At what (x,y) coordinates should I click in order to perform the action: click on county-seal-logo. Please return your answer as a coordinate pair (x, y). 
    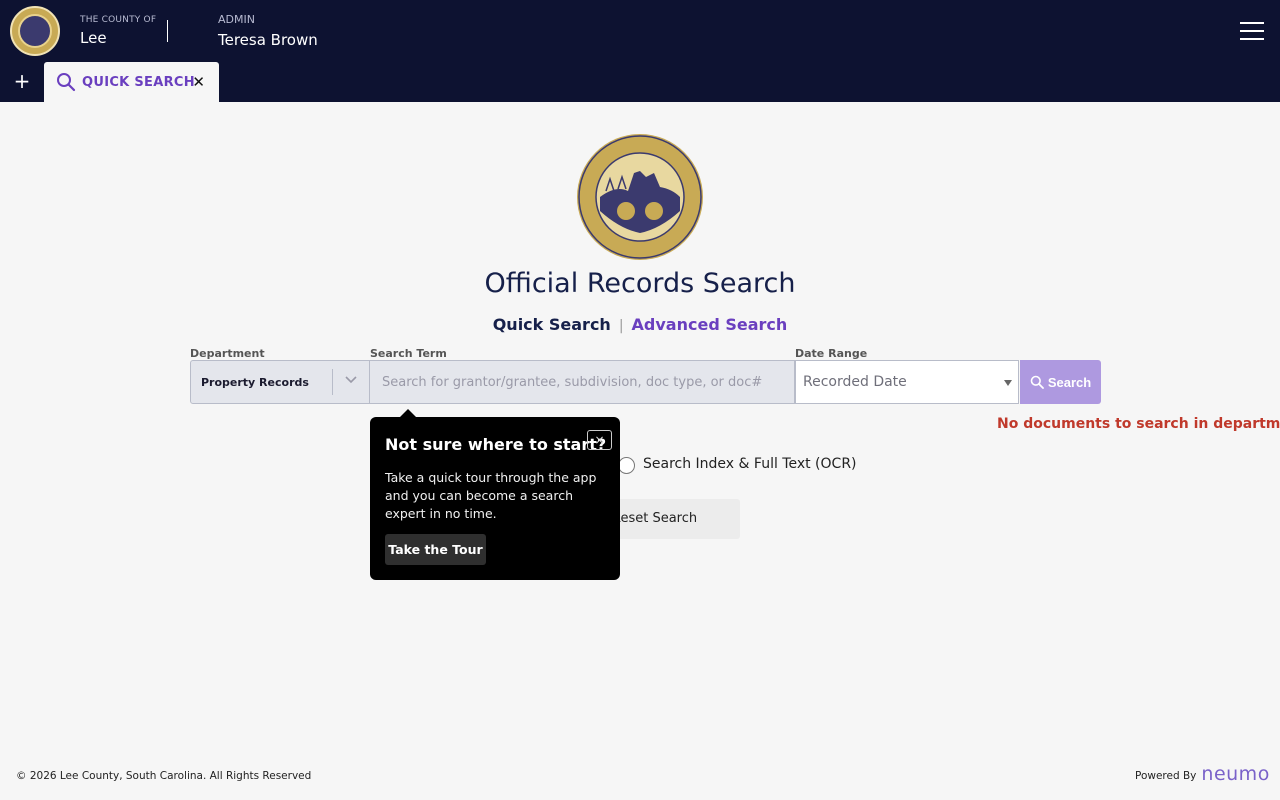
    Looking at the image, I should click on (640, 197).